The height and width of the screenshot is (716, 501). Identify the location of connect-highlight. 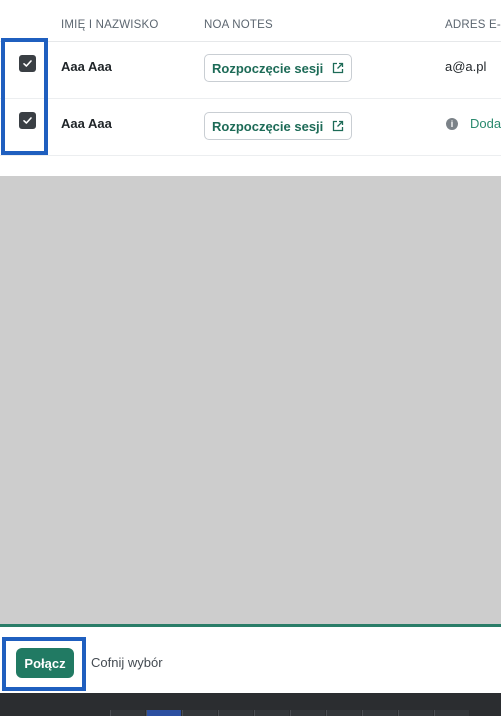
(44, 664).